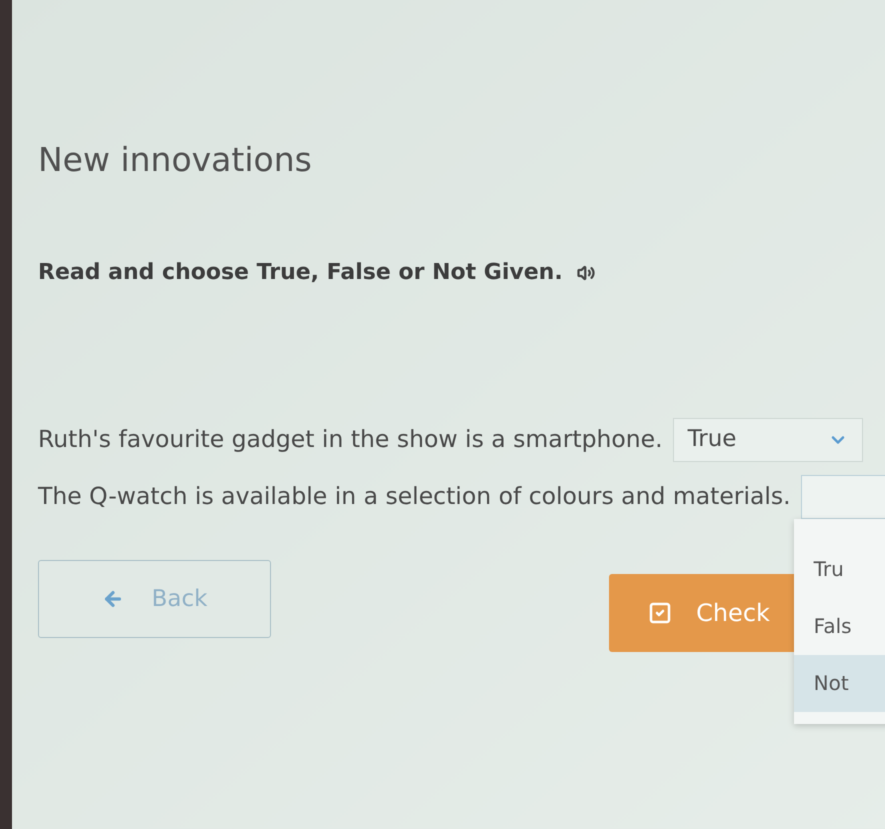 This screenshot has height=829, width=885. What do you see at coordinates (660, 613) in the screenshot?
I see `checkbox-icon` at bounding box center [660, 613].